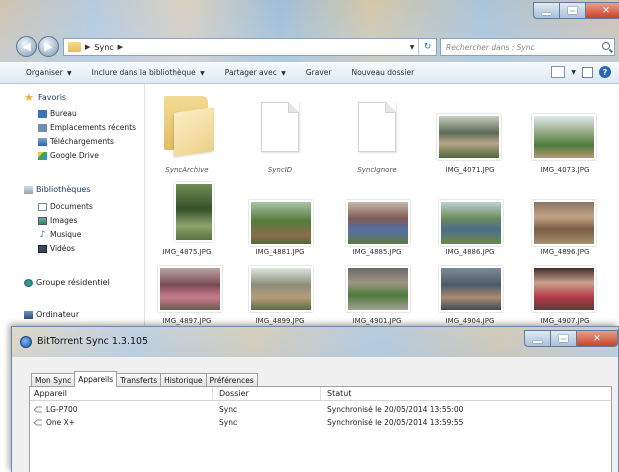 The image size is (619, 472). What do you see at coordinates (187, 221) in the screenshot?
I see `file-item-img-4875: IMG_4875.JPG` at bounding box center [187, 221].